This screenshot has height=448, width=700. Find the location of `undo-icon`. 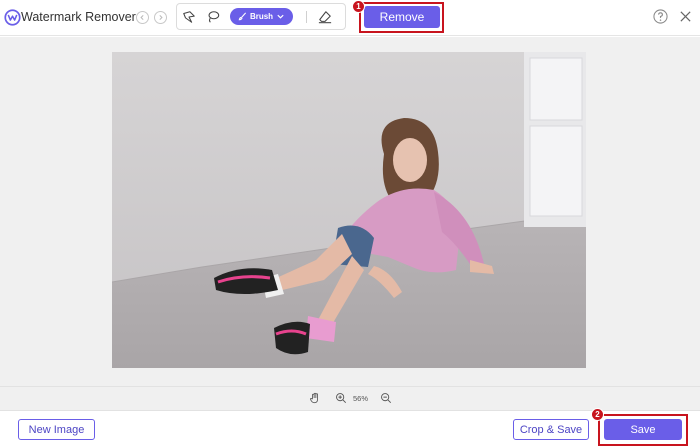

undo-icon is located at coordinates (142, 17).